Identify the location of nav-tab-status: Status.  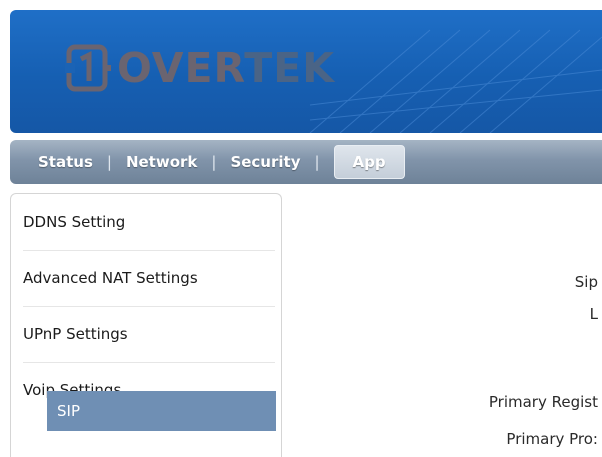
(65, 162).